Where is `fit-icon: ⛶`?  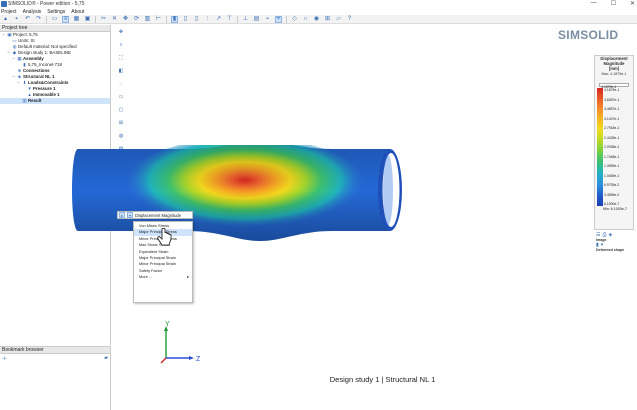
fit-icon: ⛶ is located at coordinates (121, 58).